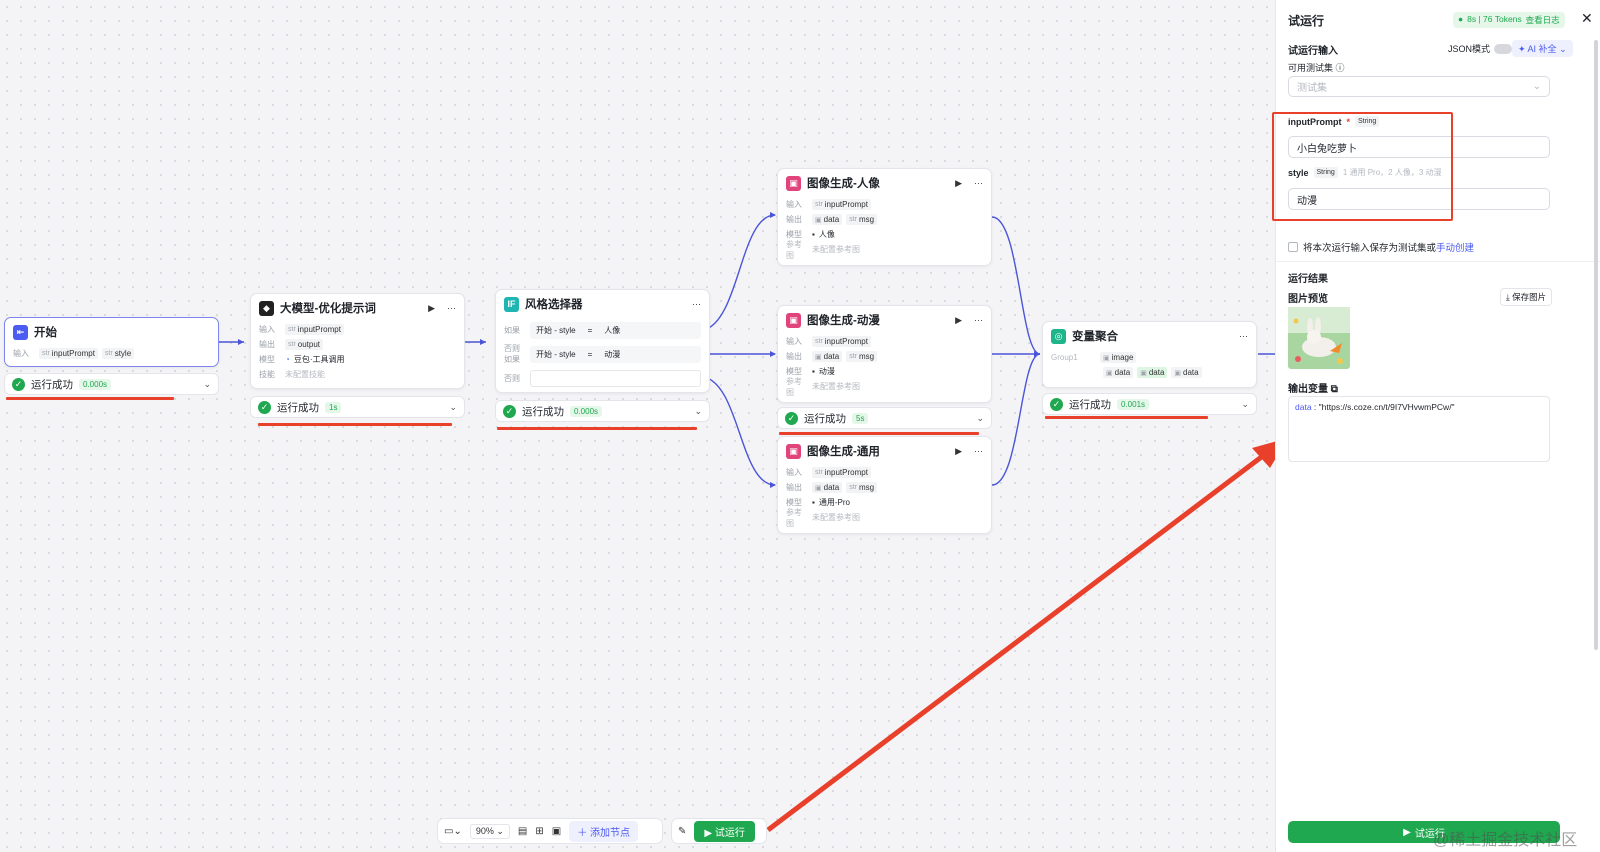 Image resolution: width=1600 pixels, height=852 pixels. I want to click on view-log-link: 查看日志, so click(1542, 20).